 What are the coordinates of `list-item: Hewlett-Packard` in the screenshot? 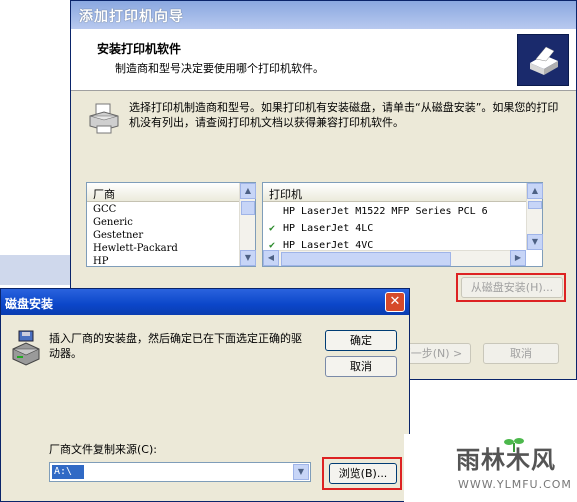 It's located at (163, 248).